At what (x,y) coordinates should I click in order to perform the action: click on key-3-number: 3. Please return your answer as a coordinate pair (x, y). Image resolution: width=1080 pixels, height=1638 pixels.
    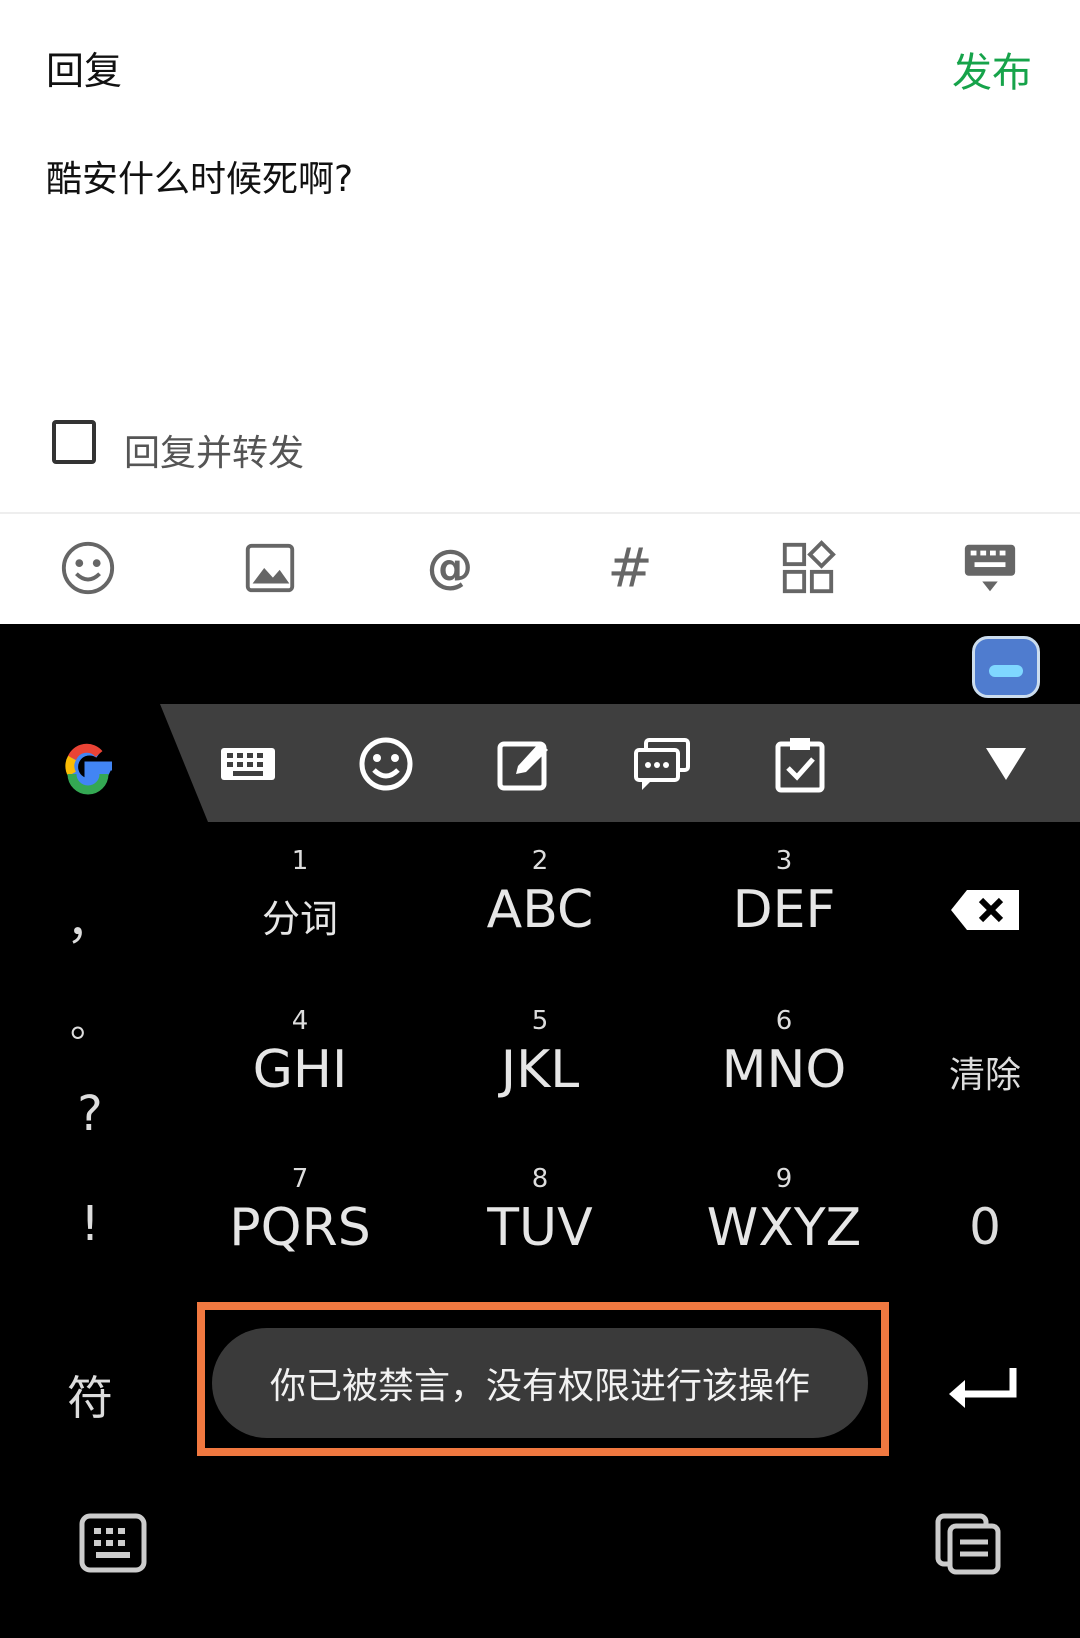
    Looking at the image, I should click on (784, 861).